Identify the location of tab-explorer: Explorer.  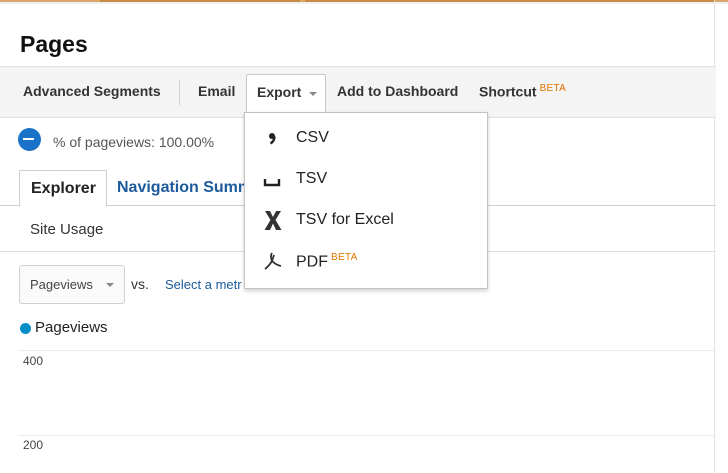
(63, 188).